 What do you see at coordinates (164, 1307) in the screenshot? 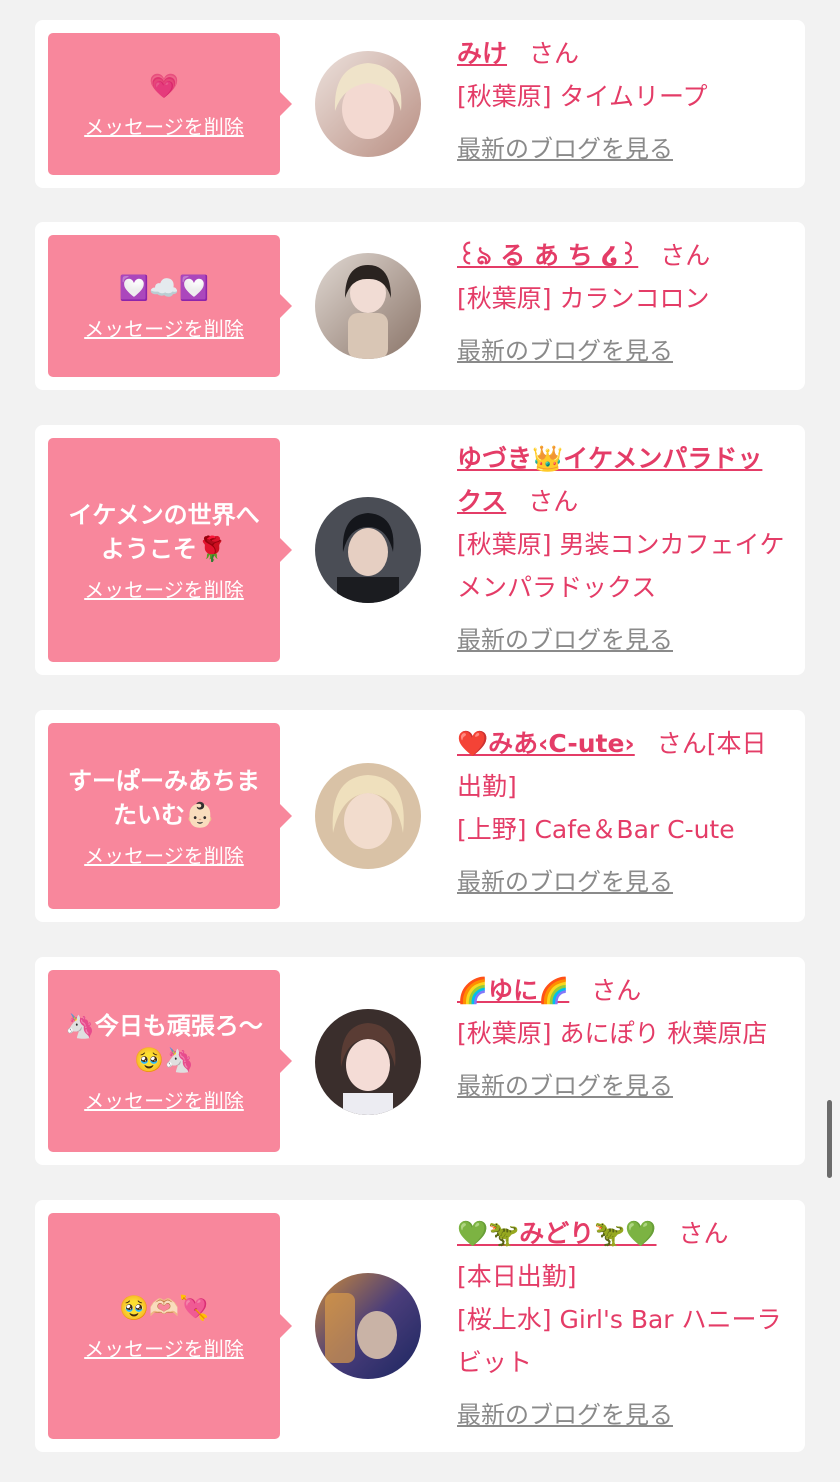
I see `message-text: 🥹🫶🏻💘` at bounding box center [164, 1307].